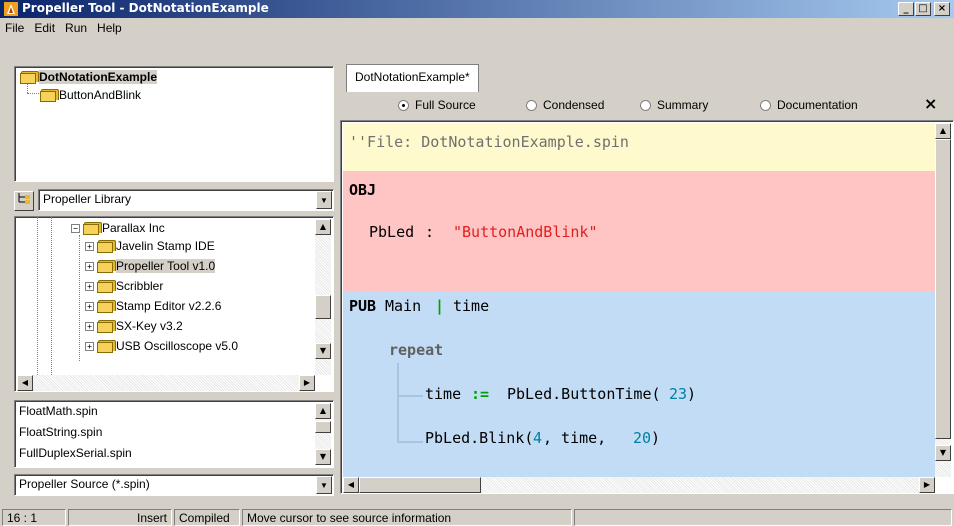 The width and height of the screenshot is (954, 526). Describe the element at coordinates (186, 200) in the screenshot. I see `library-combo: Propeller Library ▼` at that location.